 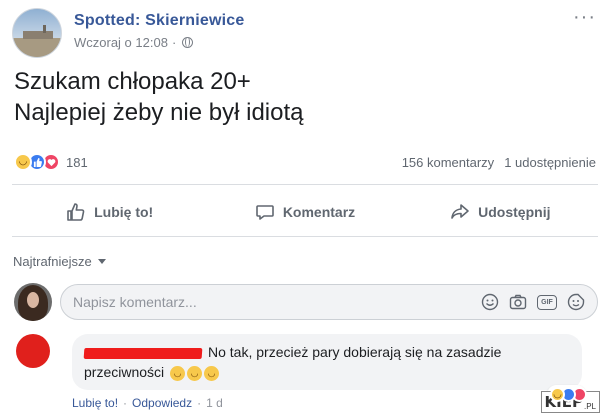 I want to click on comment-reply-link: Odpowiedz, so click(x=162, y=403).